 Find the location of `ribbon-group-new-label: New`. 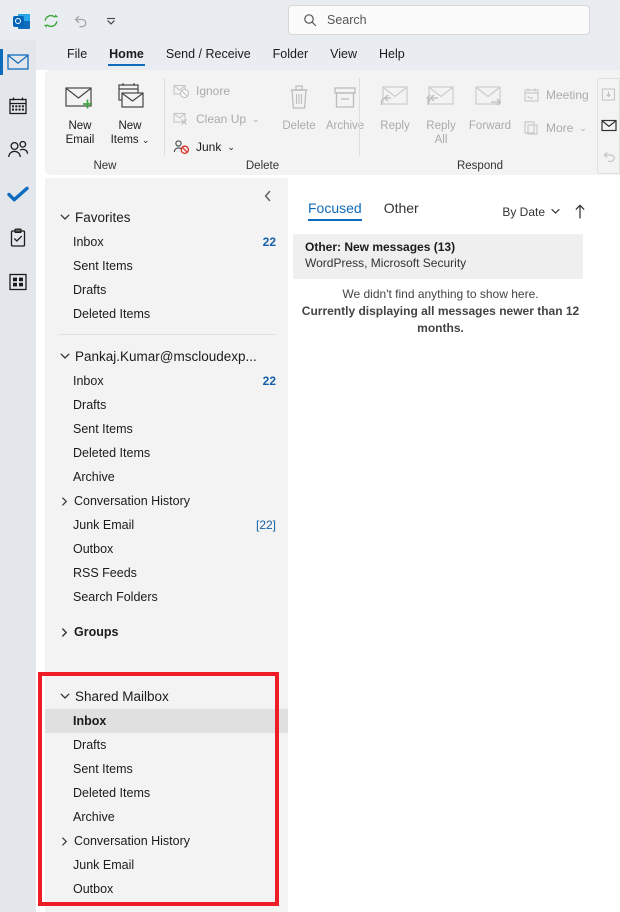

ribbon-group-new-label: New is located at coordinates (105, 166).